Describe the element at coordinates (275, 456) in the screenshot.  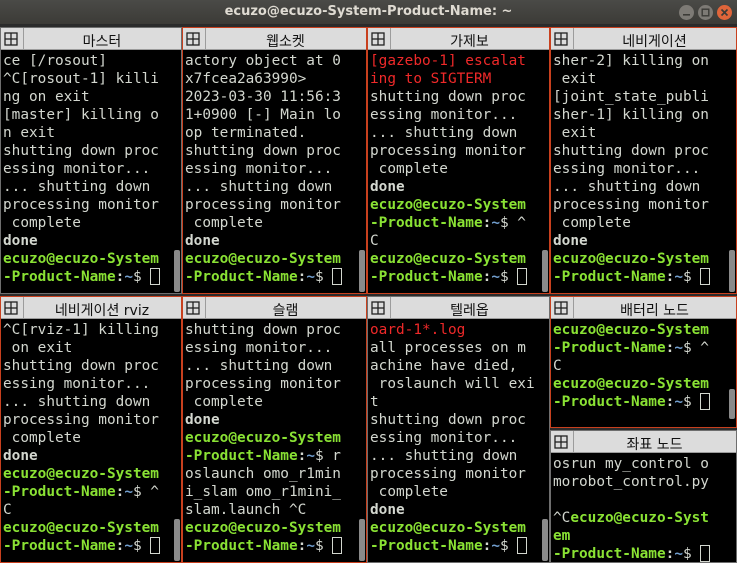
I see `terminal-line: -Product-Name:~$ r` at that location.